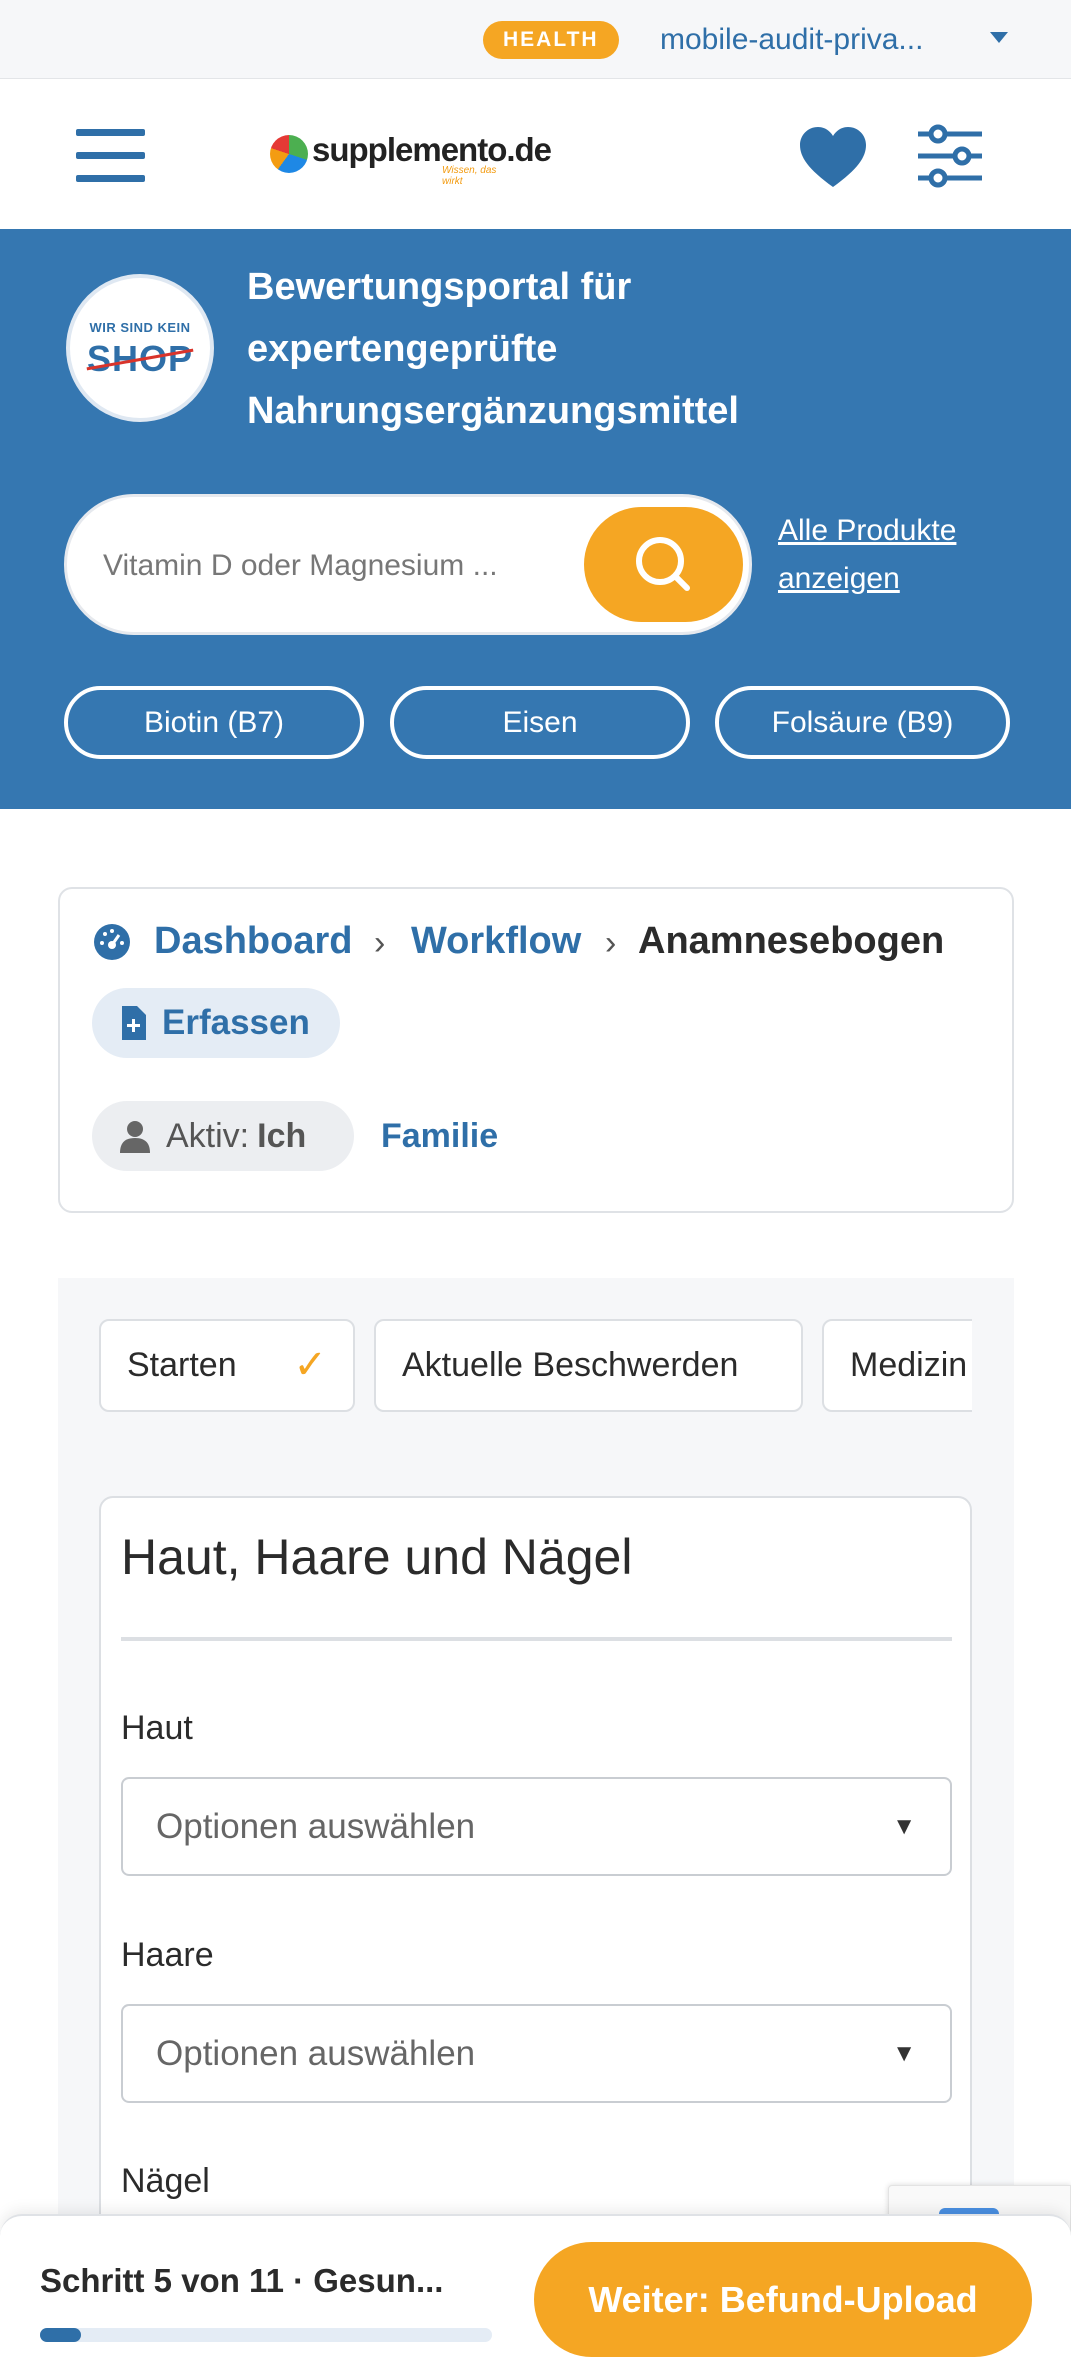 This screenshot has width=1071, height=2379. What do you see at coordinates (165, 2181) in the screenshot?
I see `field-label-naegel: Nägel` at bounding box center [165, 2181].